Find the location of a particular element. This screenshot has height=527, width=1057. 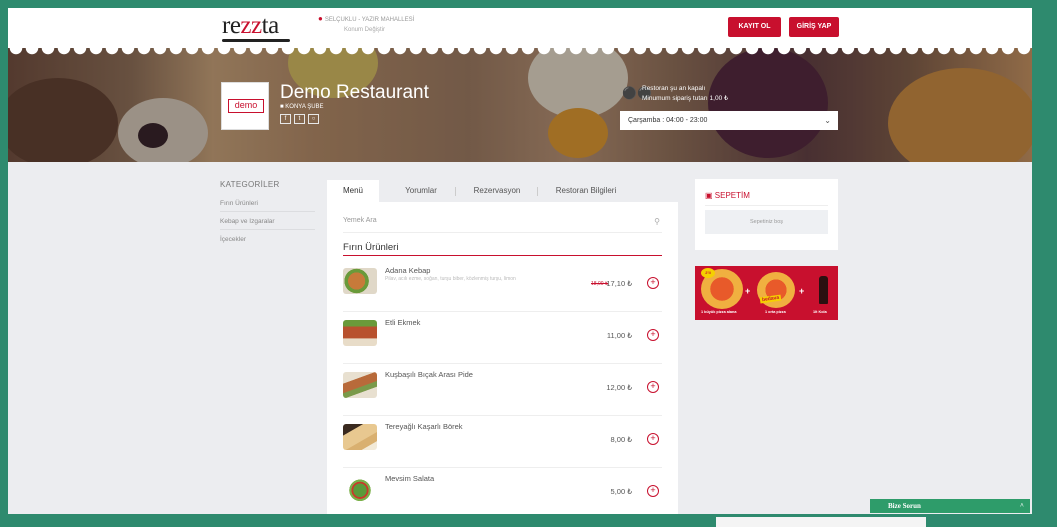

map-pin-icon: ● is located at coordinates (320, 18).